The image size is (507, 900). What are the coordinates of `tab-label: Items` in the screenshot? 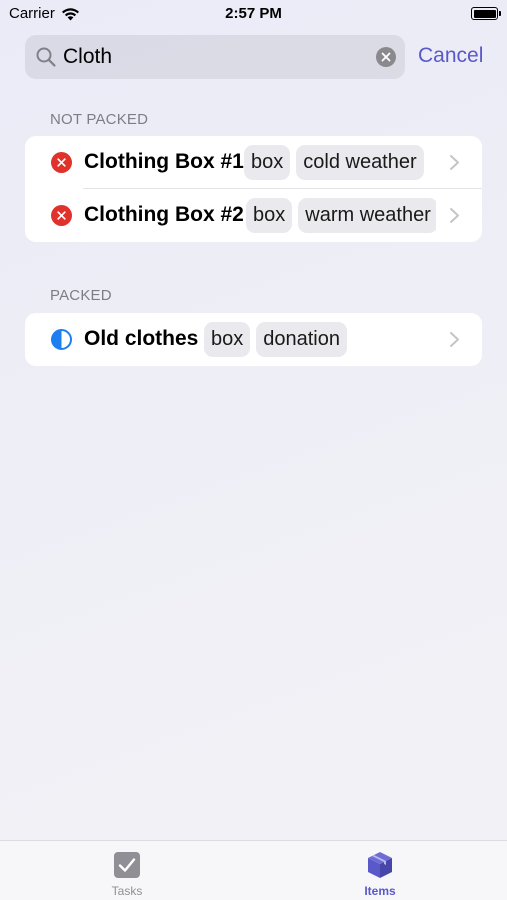 It's located at (380, 891).